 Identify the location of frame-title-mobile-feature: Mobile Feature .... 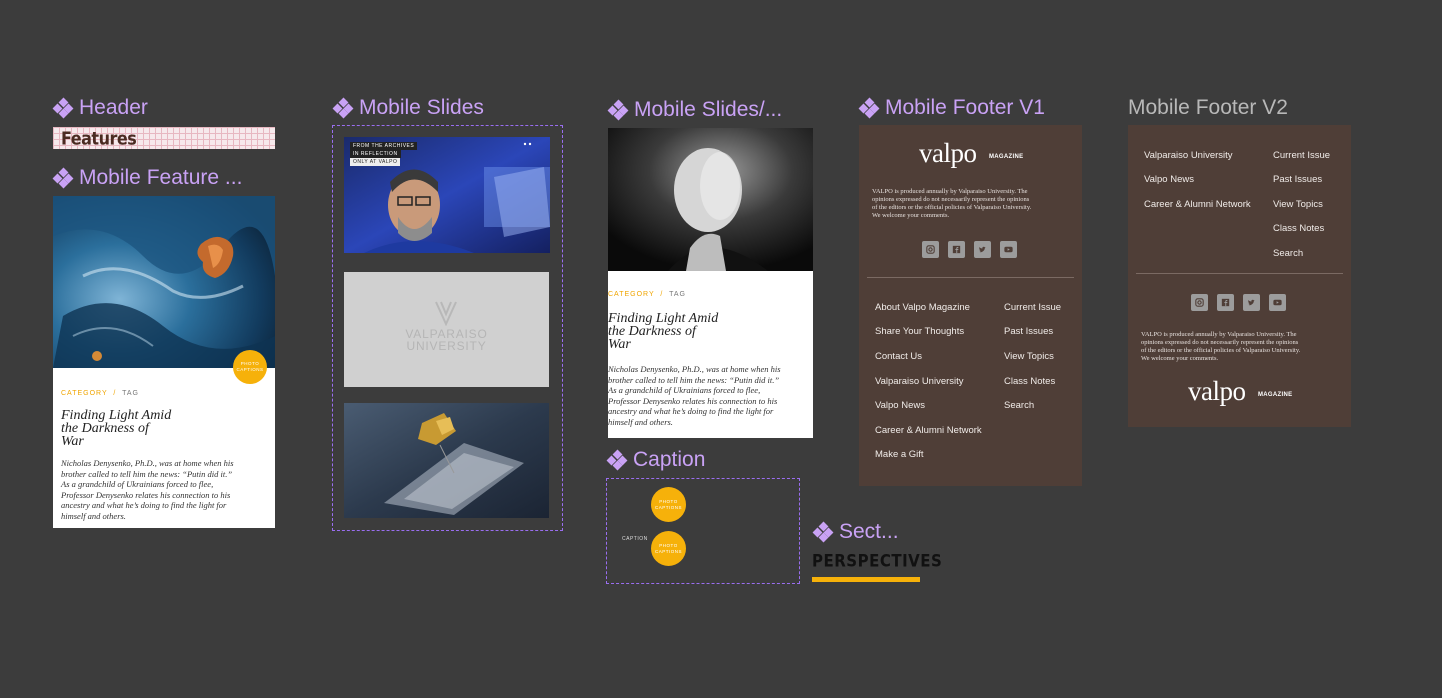
(147, 178).